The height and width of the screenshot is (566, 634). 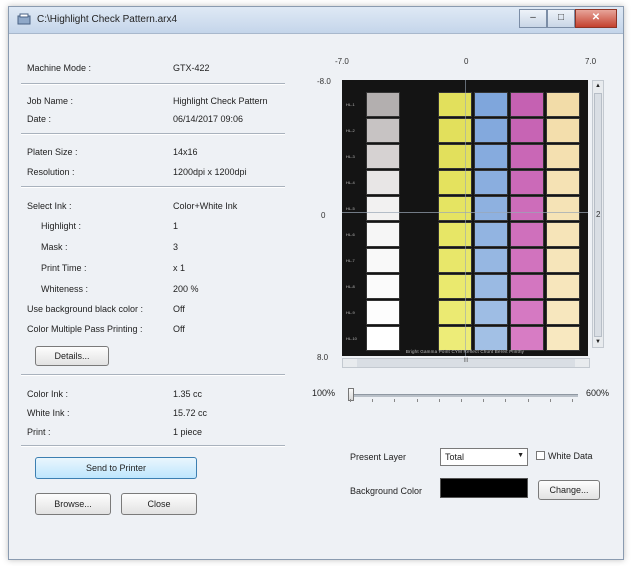 I want to click on row-label: HL-3, so click(x=350, y=156).